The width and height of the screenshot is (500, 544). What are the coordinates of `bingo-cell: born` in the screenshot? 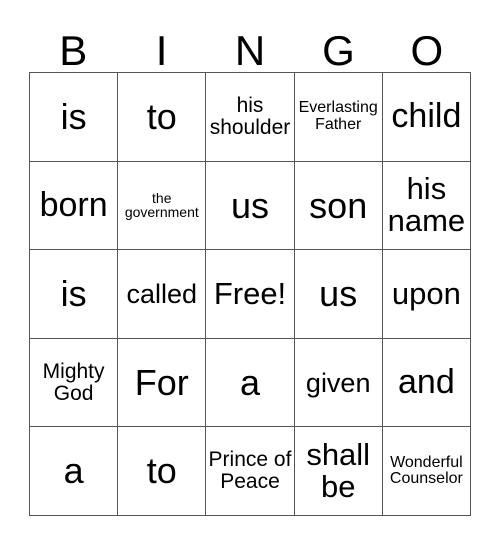 It's located at (74, 206).